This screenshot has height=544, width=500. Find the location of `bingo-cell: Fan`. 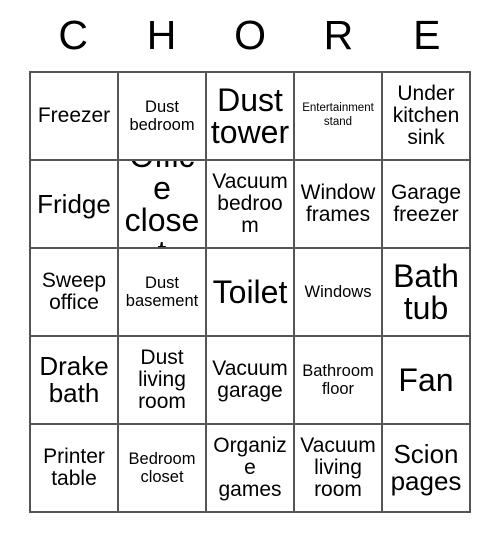

bingo-cell: Fan is located at coordinates (427, 381).